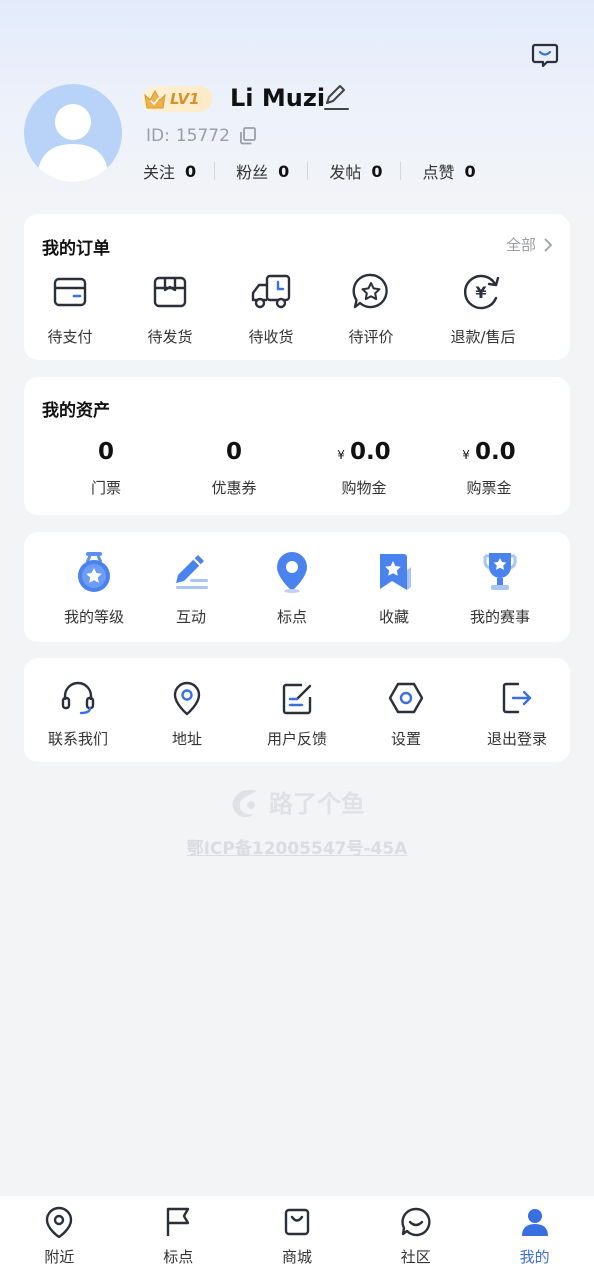 Image resolution: width=594 pixels, height=1280 pixels. What do you see at coordinates (93, 617) in the screenshot?
I see `feature-label: 我的等级` at bounding box center [93, 617].